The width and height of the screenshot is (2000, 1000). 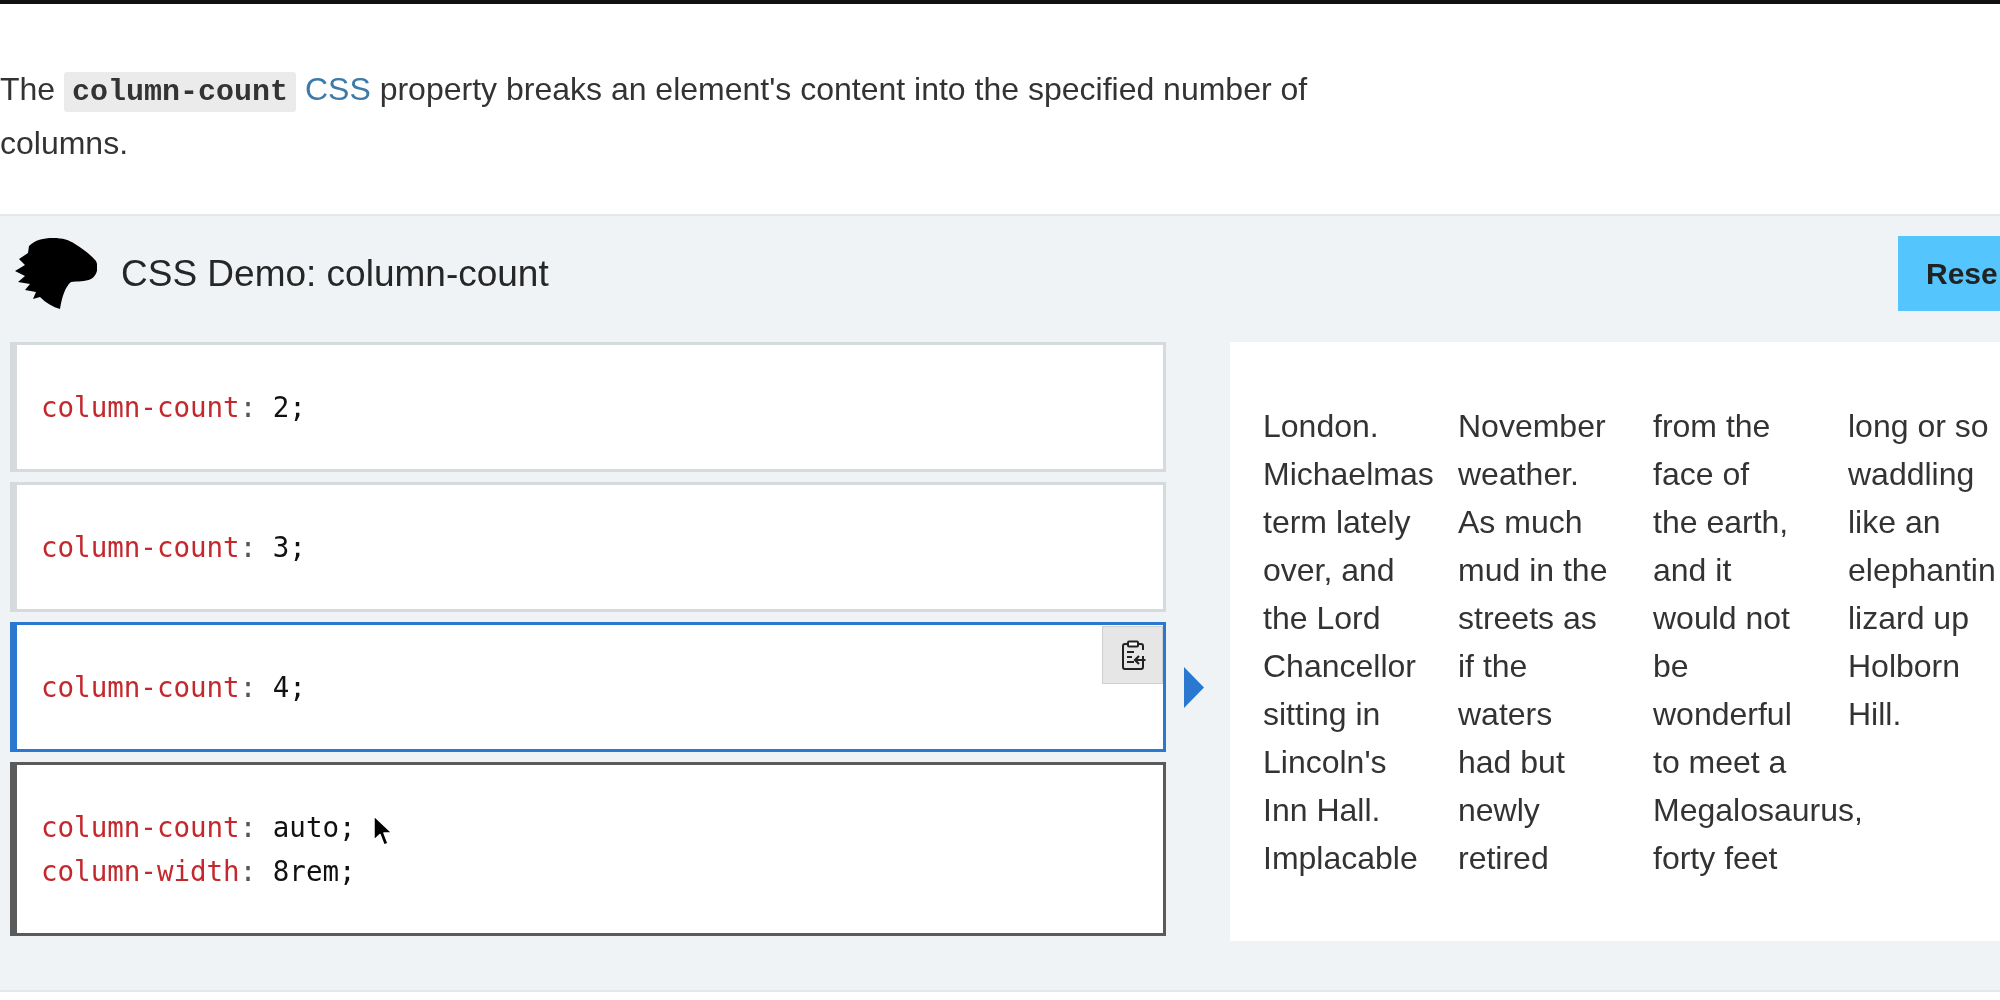 I want to click on output-text-line: term lately, so click(x=1337, y=522).